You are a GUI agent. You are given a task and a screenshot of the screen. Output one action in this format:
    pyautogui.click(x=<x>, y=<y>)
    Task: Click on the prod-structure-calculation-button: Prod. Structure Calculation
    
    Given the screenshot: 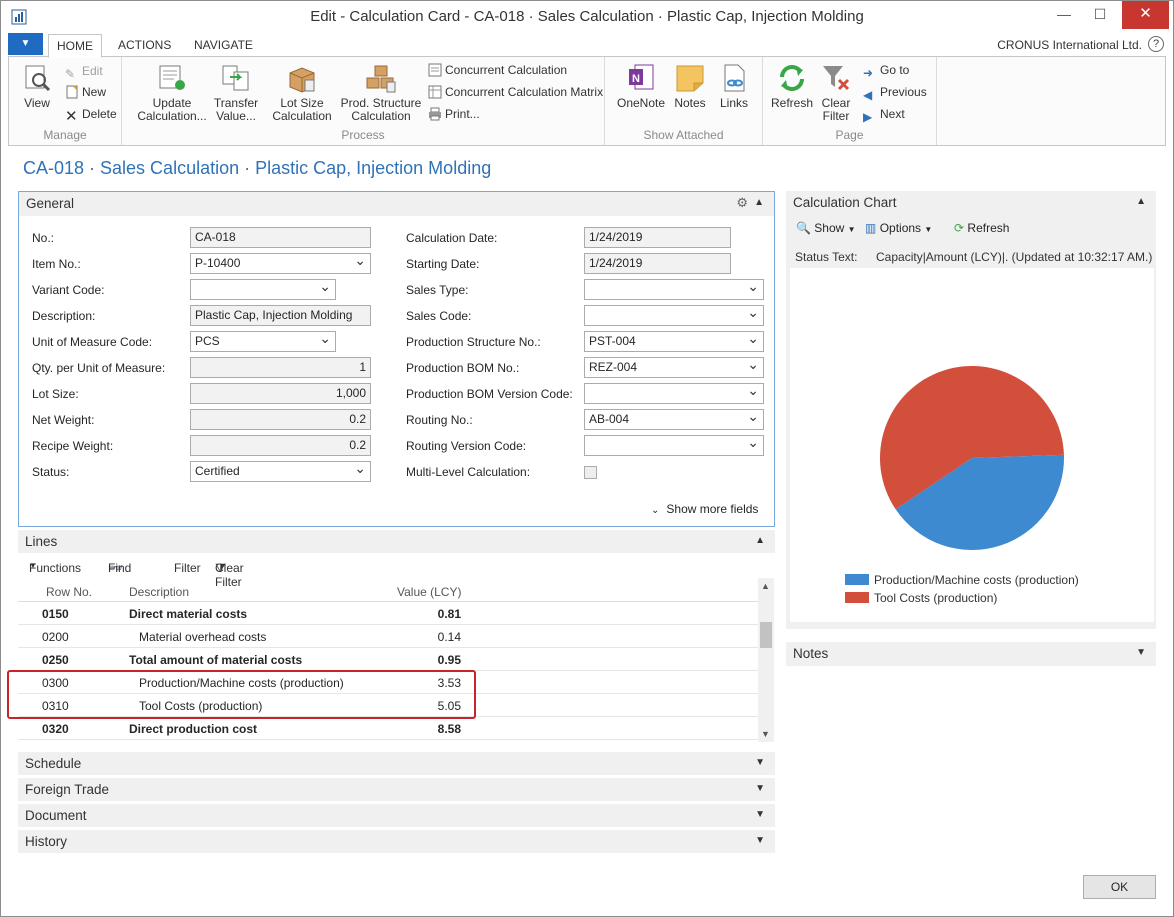 What is the action you would take?
    pyautogui.click(x=381, y=93)
    